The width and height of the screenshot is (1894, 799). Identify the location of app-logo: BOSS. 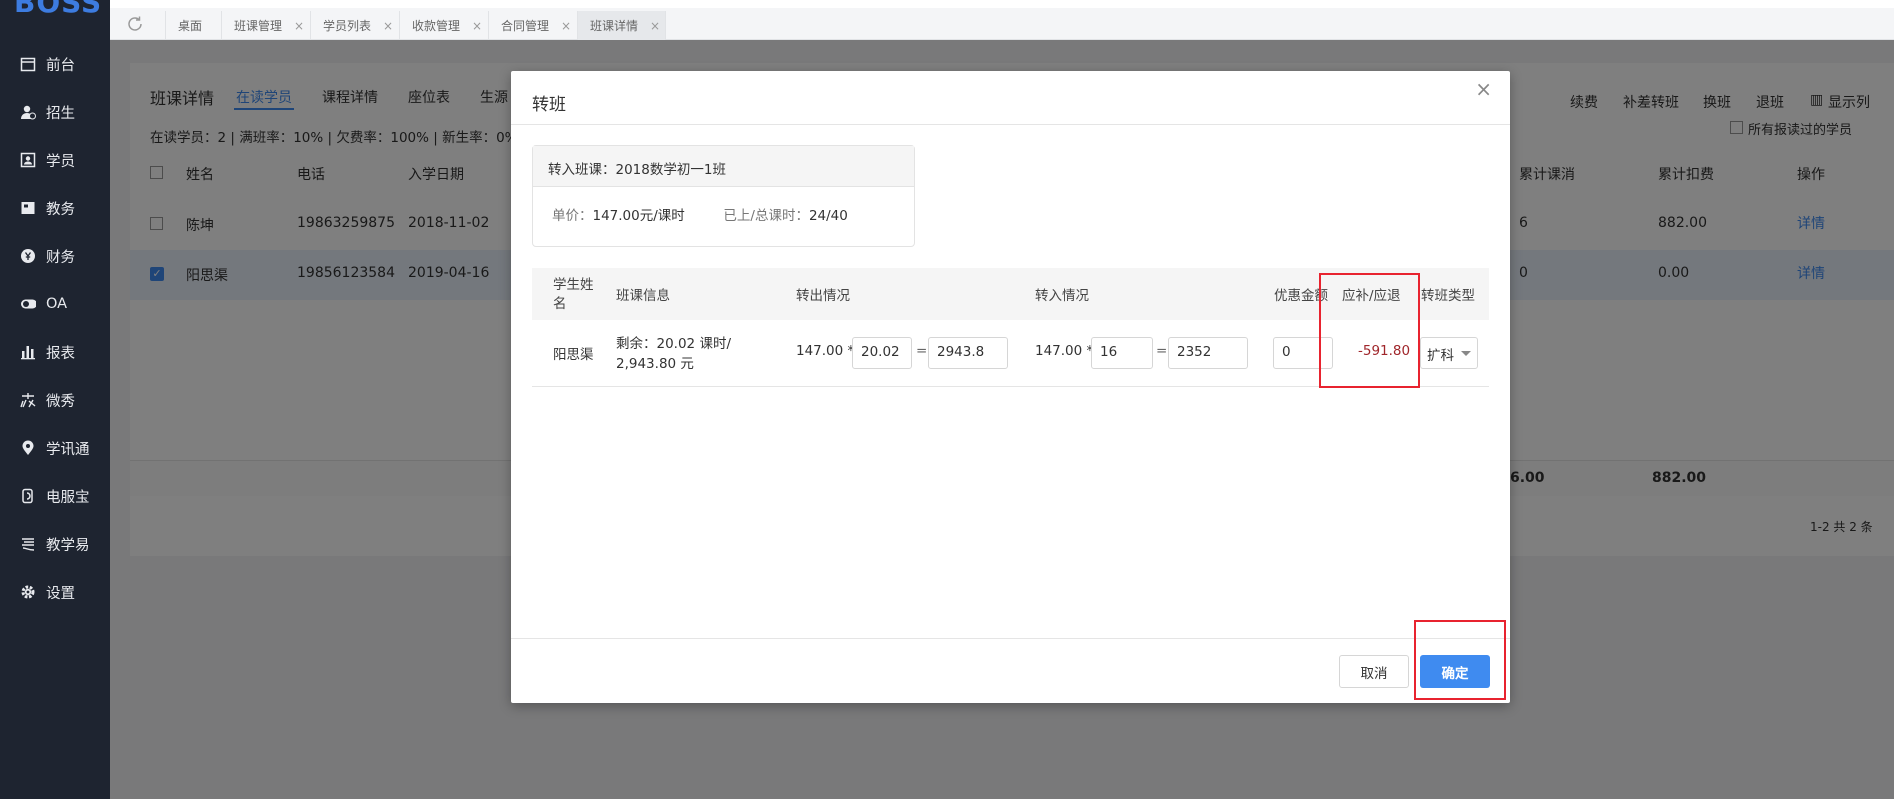
(58, 9).